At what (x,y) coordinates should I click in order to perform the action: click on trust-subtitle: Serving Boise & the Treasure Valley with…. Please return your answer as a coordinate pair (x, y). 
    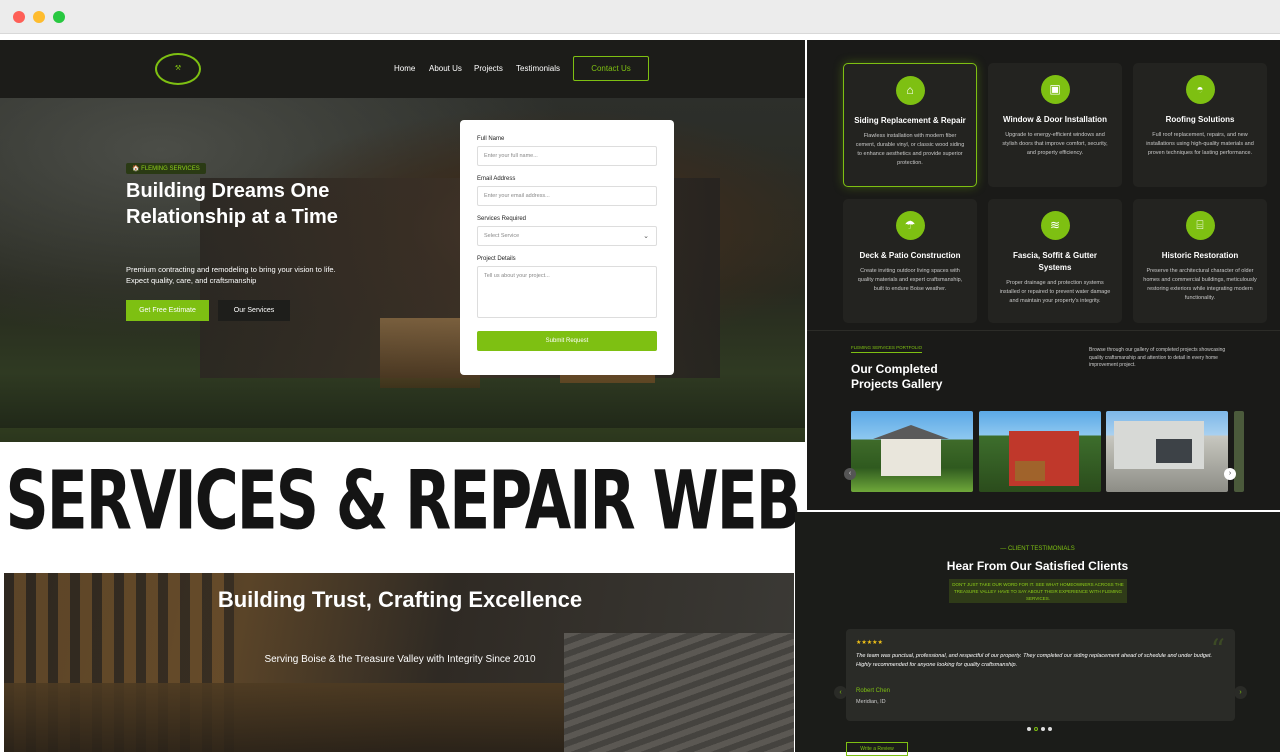
    Looking at the image, I should click on (400, 659).